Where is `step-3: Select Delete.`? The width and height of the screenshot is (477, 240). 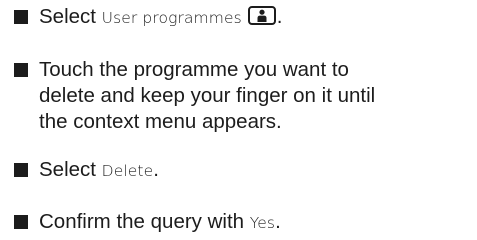 step-3: Select Delete. is located at coordinates (86, 170).